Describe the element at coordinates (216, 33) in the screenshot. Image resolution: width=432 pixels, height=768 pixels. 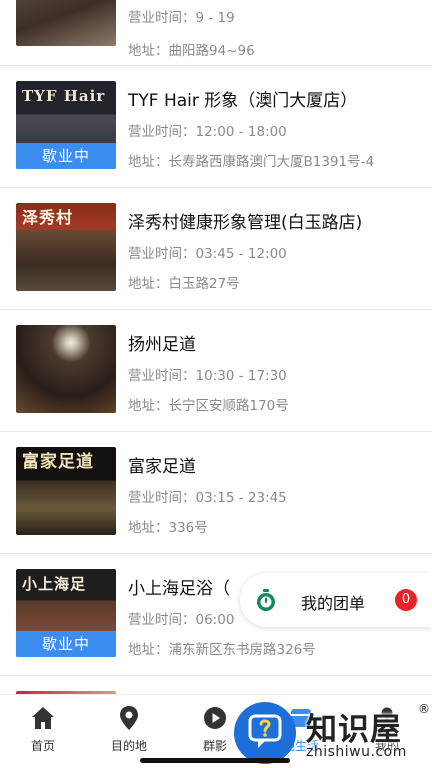
I see `store-card: 营业时间：9 - 19 地址：曲阳路94~96` at that location.